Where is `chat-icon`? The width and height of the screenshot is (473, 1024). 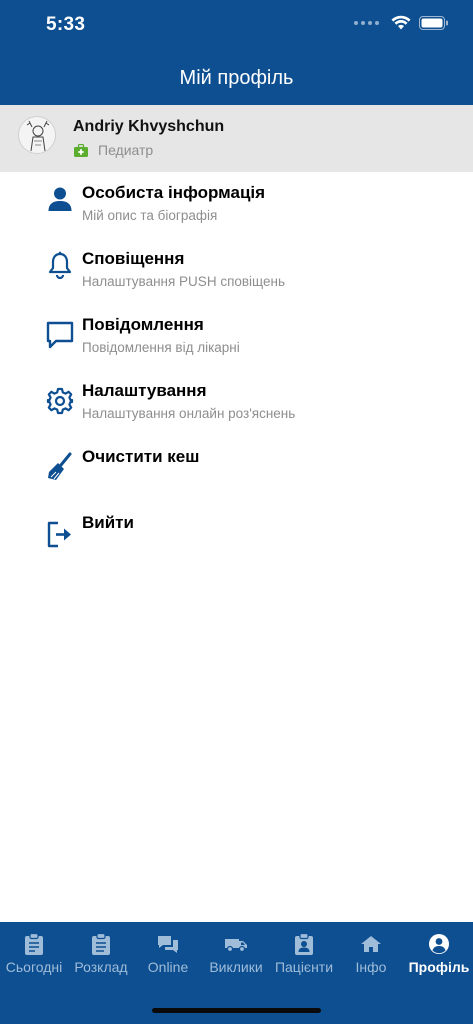 chat-icon is located at coordinates (168, 944).